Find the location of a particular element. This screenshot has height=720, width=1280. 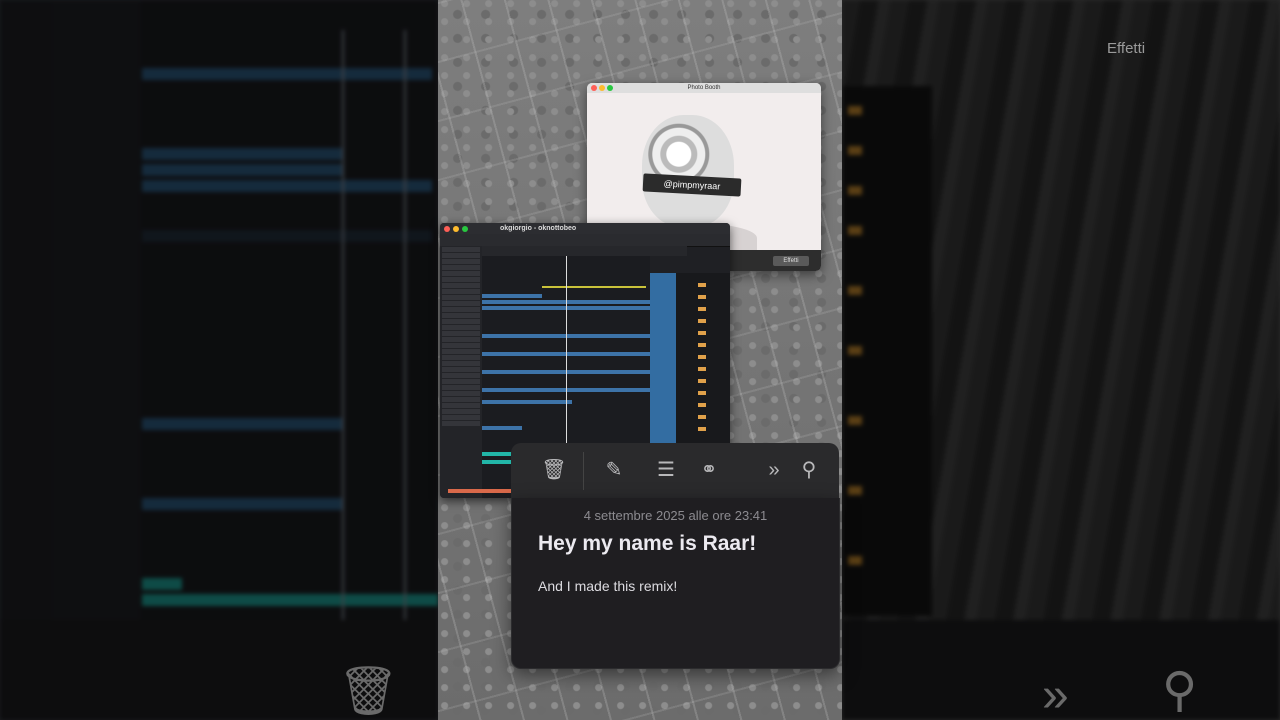

toolbar-separator is located at coordinates (583, 471).